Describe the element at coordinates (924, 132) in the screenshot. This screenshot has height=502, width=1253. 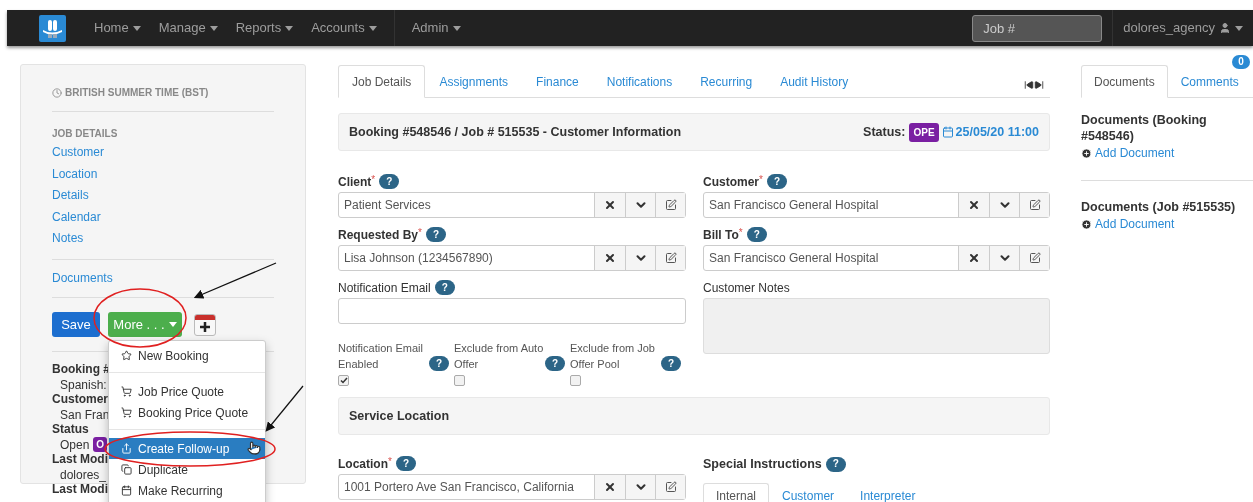
I see `status-badge: OPE` at that location.